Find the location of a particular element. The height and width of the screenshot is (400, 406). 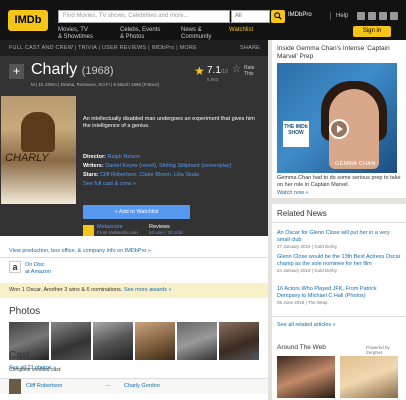

search-icon is located at coordinates (278, 16).